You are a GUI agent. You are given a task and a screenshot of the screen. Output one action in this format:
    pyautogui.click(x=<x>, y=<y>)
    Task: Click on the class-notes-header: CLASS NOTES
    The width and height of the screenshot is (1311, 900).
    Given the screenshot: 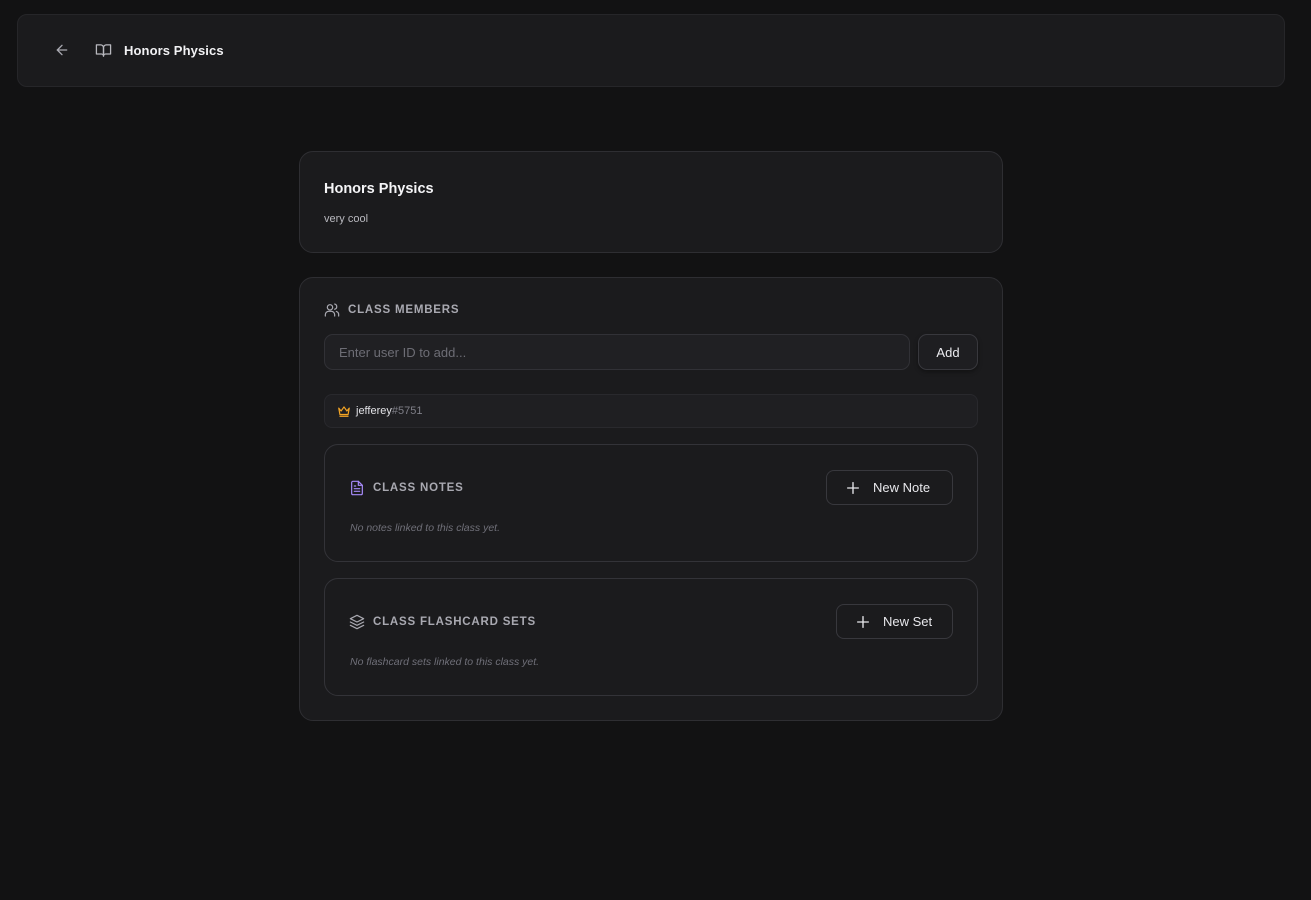 What is the action you would take?
    pyautogui.click(x=406, y=488)
    